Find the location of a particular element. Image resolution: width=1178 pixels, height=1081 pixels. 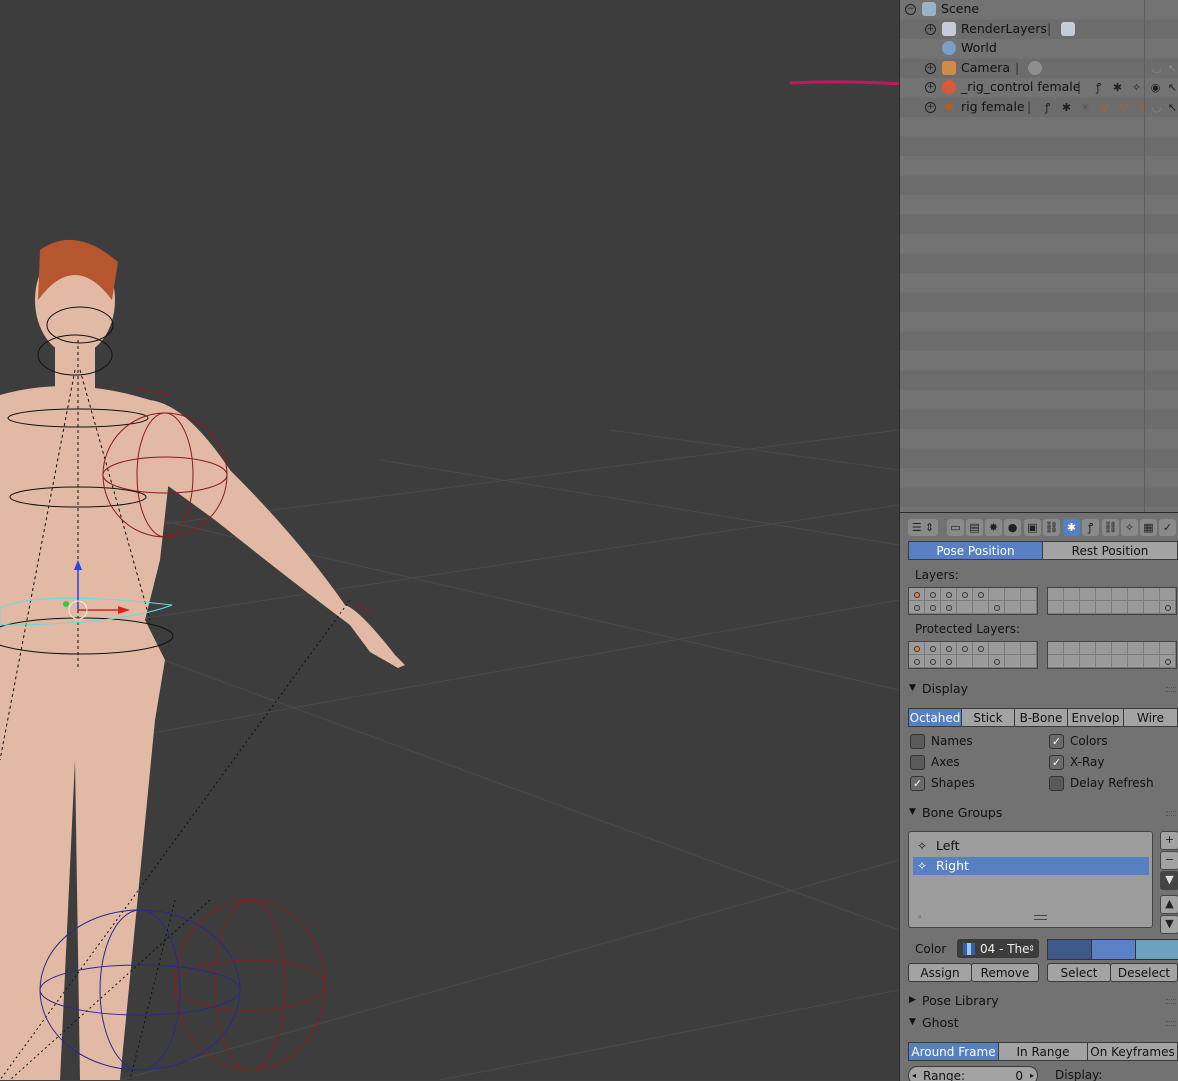

expanded-triangle-icon: ▼ is located at coordinates (912, 812).